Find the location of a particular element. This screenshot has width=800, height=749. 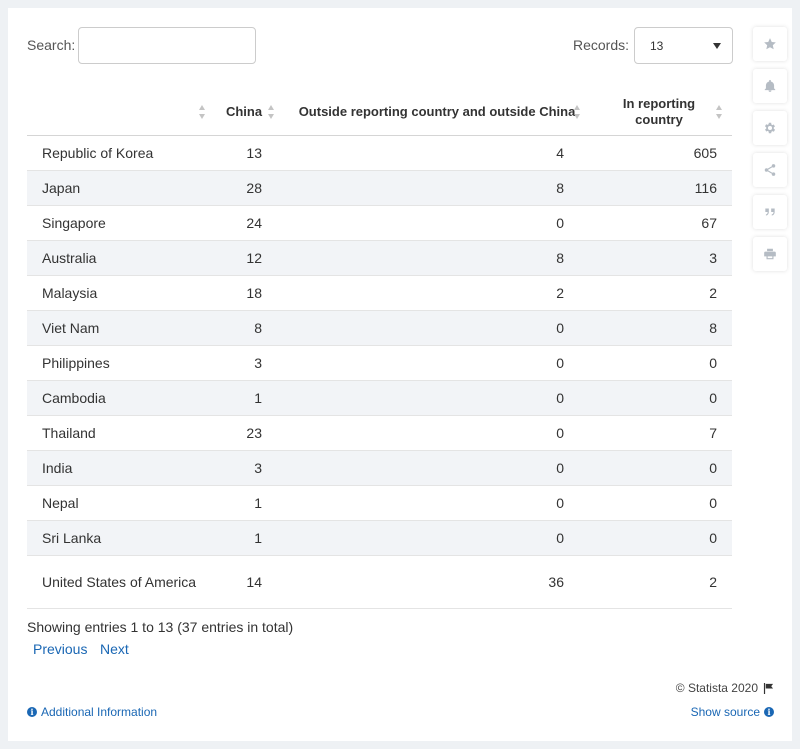

table-row: Japan 28 8 116 is located at coordinates (379, 188).